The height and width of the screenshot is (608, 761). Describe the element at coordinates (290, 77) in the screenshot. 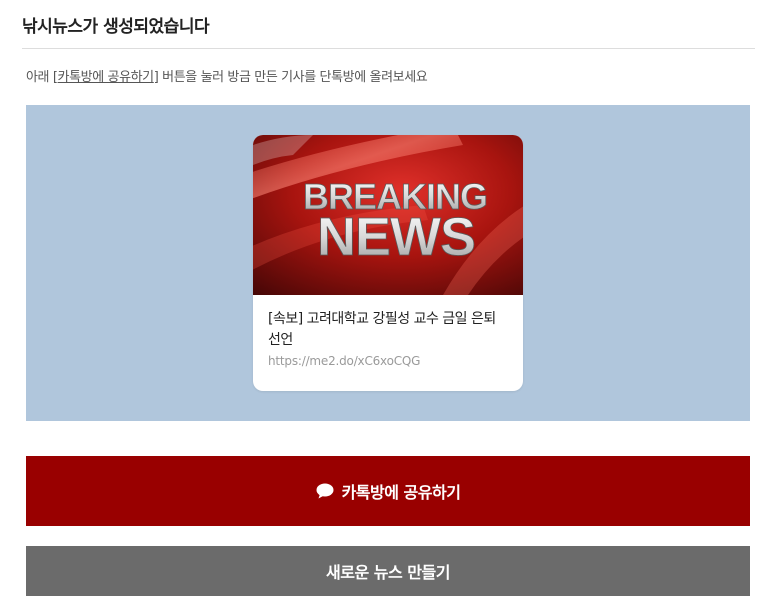

I see `instruction-suffix: ] 버튼을 눌러 방금 만든 기사를 단톡방에 올려보세요` at that location.